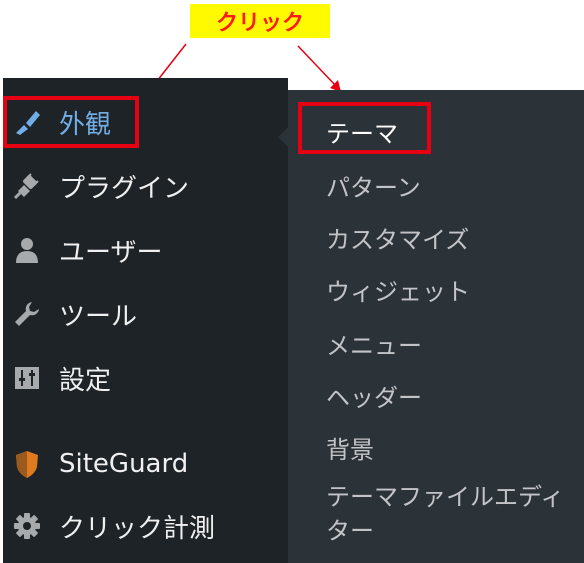 The height and width of the screenshot is (563, 584). Describe the element at coordinates (85, 380) in the screenshot. I see `sidebar-item-label: 設定` at that location.